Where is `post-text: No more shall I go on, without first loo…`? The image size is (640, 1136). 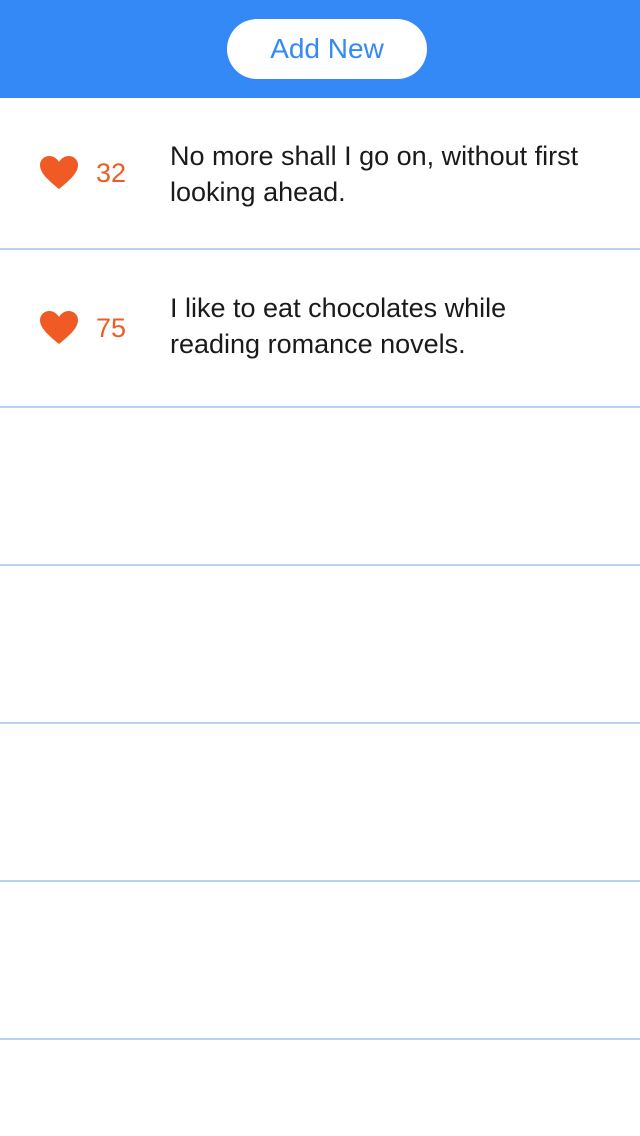
post-text: No more shall I go on, without first loo… is located at coordinates (374, 174).